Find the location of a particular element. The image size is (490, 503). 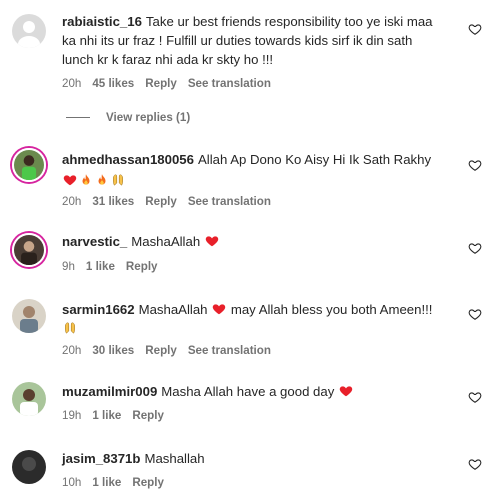

comment-username: narvestic_ is located at coordinates (94, 241).